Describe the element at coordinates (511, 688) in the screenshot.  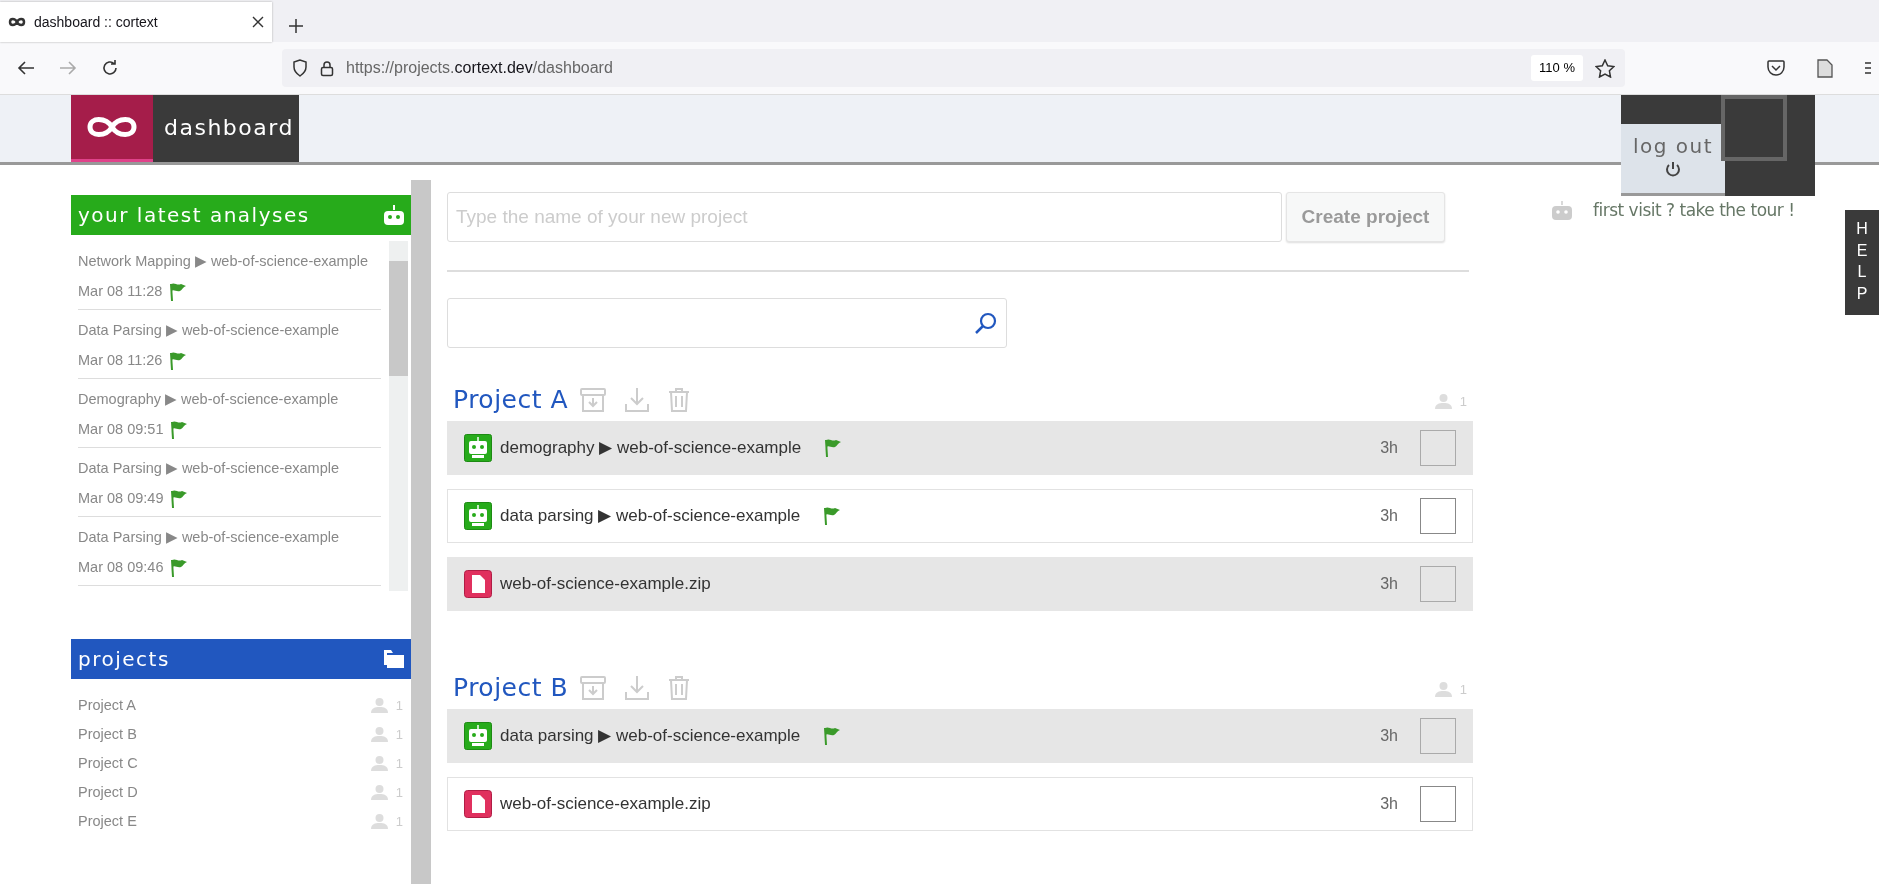
I see `project-title: Project B` at that location.